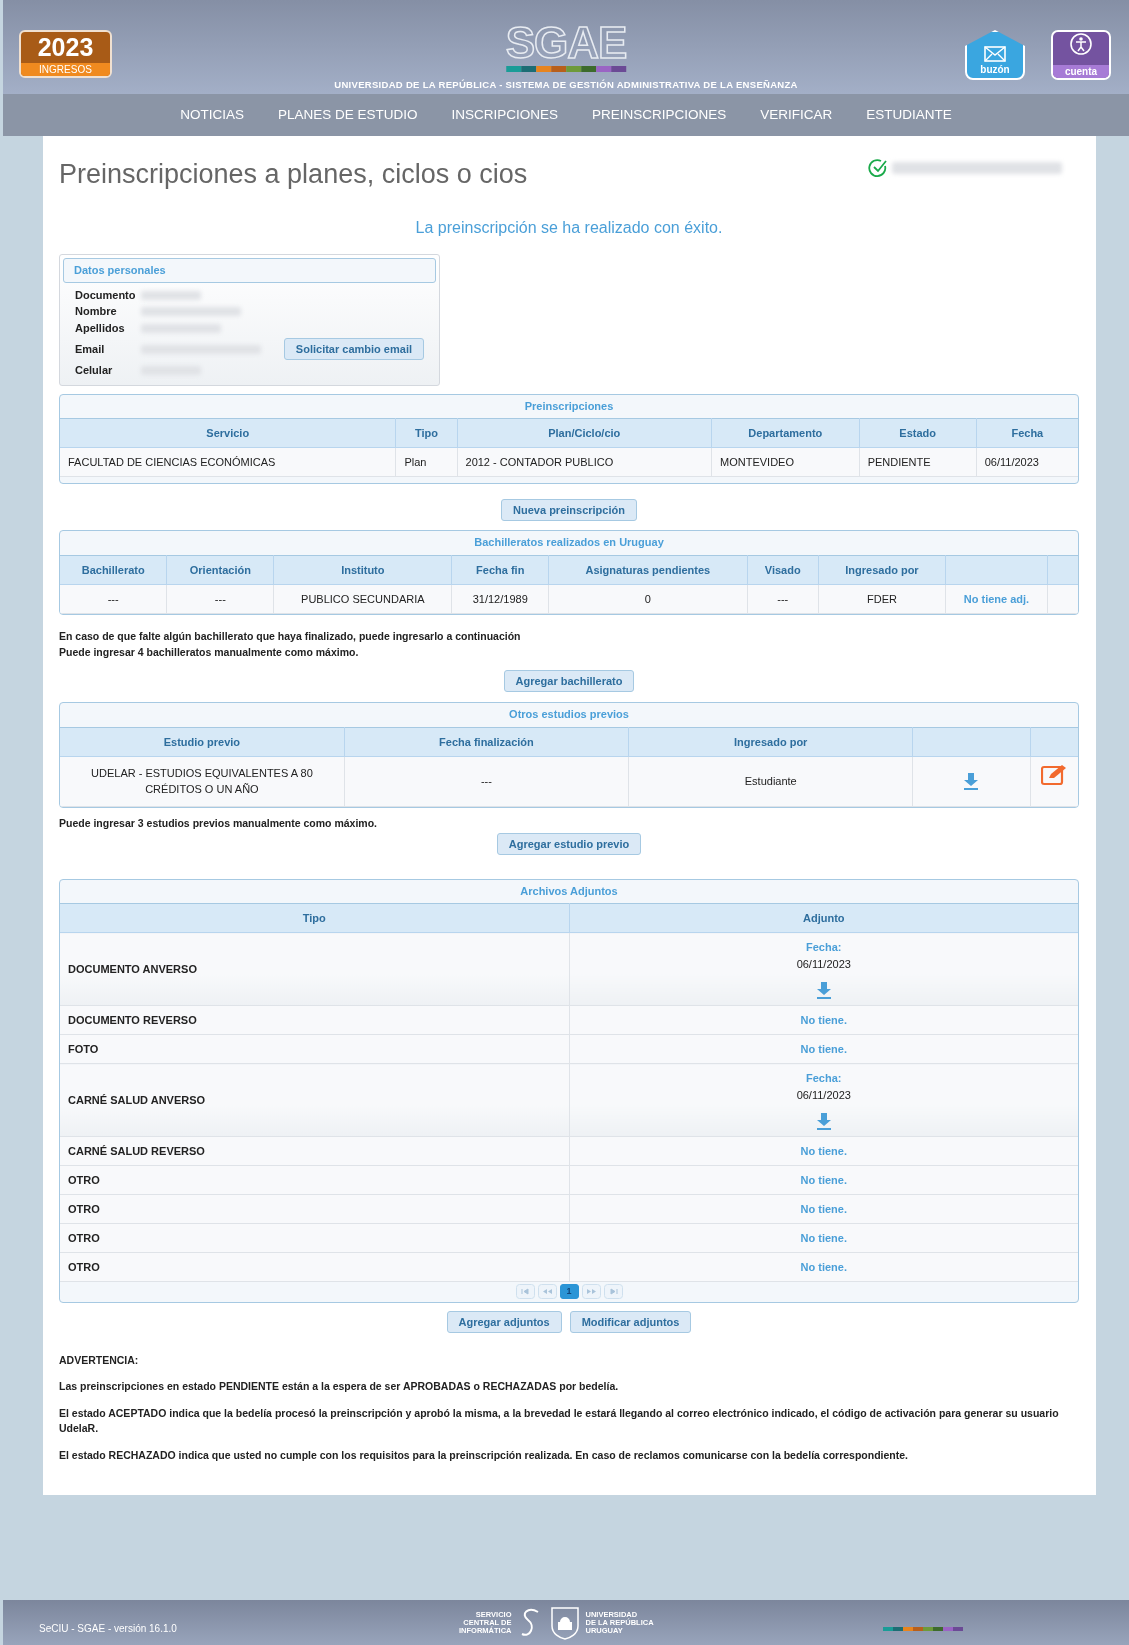  I want to click on nav-link: VERIFICAR, so click(796, 115).